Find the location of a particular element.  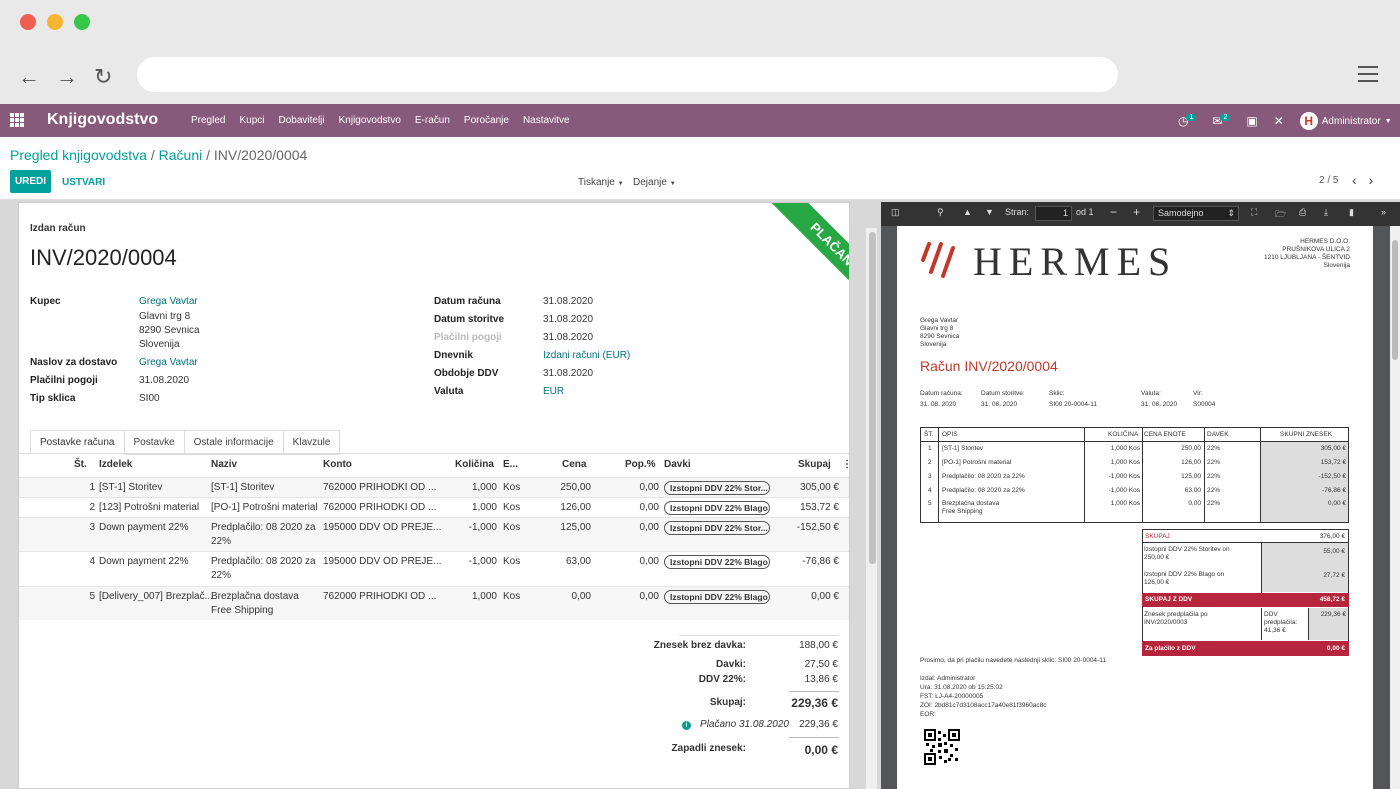

find-icon: ⚲ is located at coordinates (940, 212).